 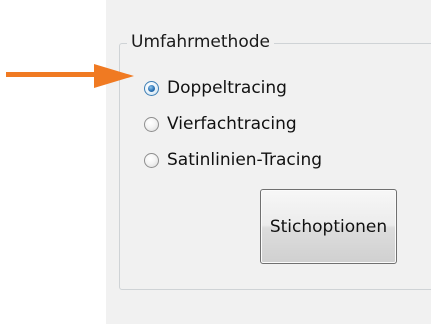 I want to click on radio-option-vierfachtracing: Vierfachtracing, so click(x=220, y=124).